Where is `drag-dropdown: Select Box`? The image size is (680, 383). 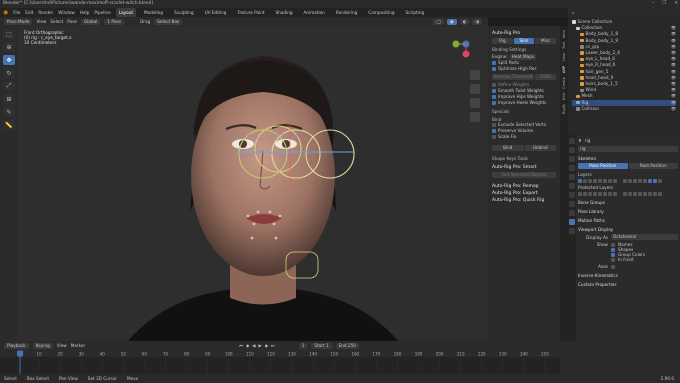 drag-dropdown: Select Box is located at coordinates (168, 21).